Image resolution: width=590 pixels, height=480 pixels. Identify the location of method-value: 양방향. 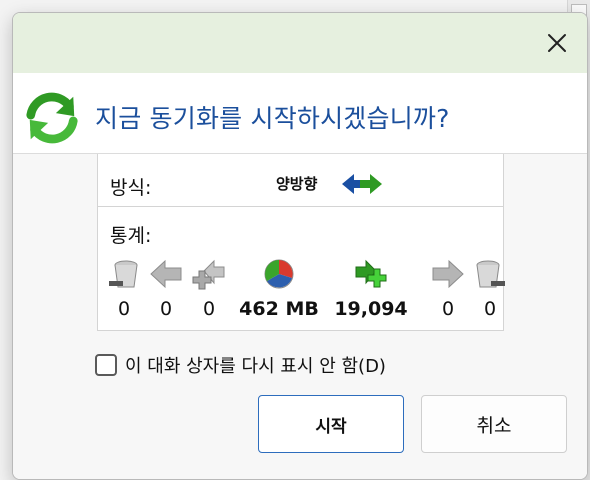
(297, 184).